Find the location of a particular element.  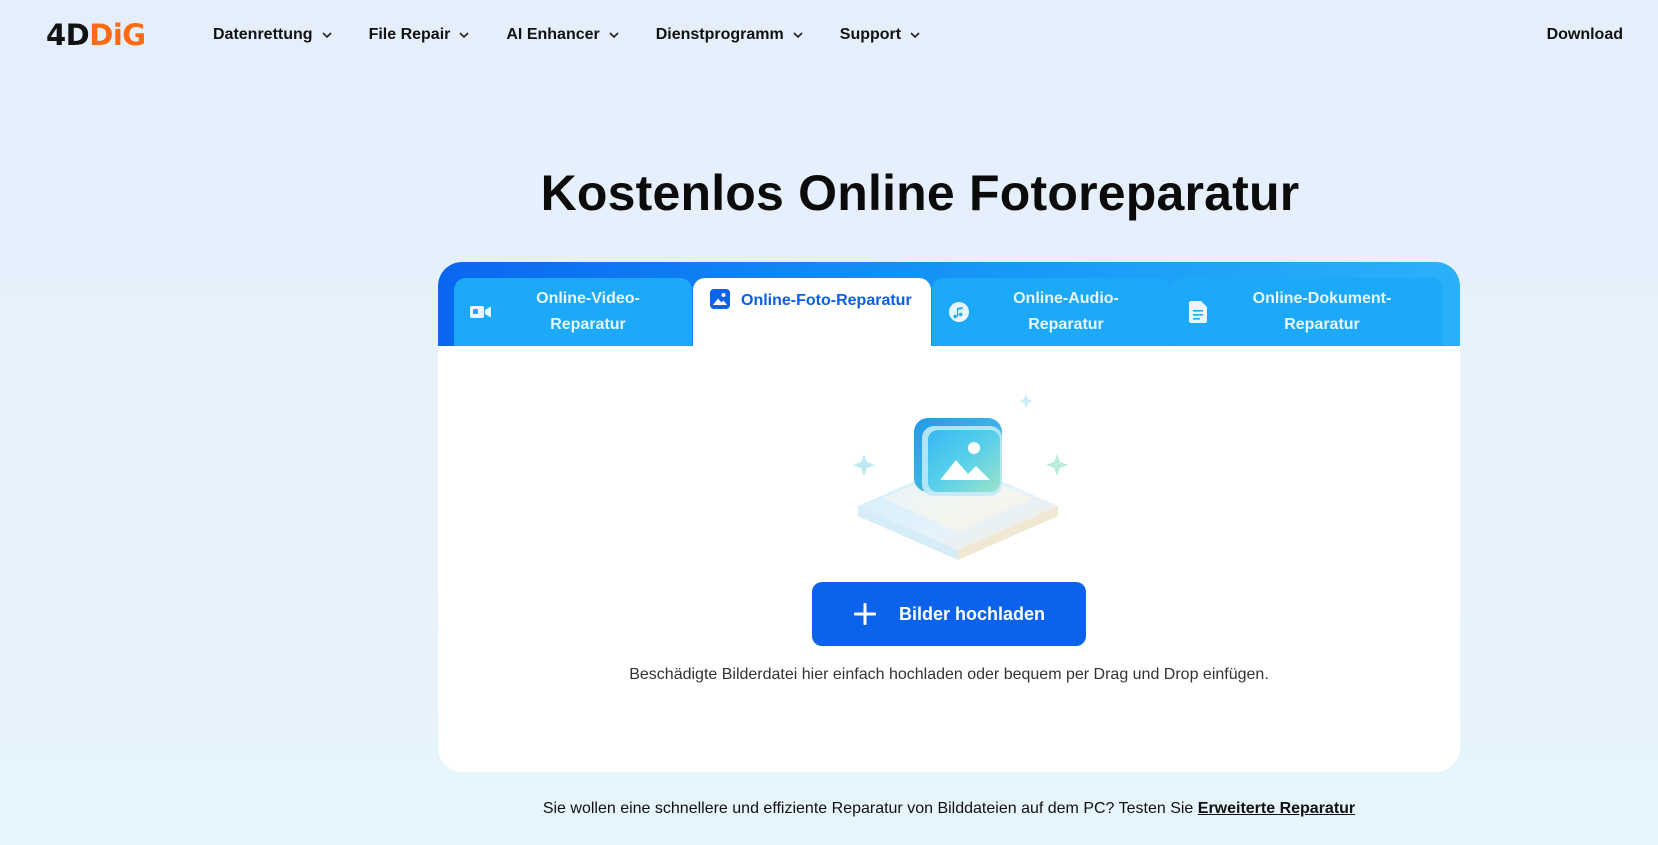

tab-online-video-reparatur: Online-Video- Reparatur is located at coordinates (573, 312).